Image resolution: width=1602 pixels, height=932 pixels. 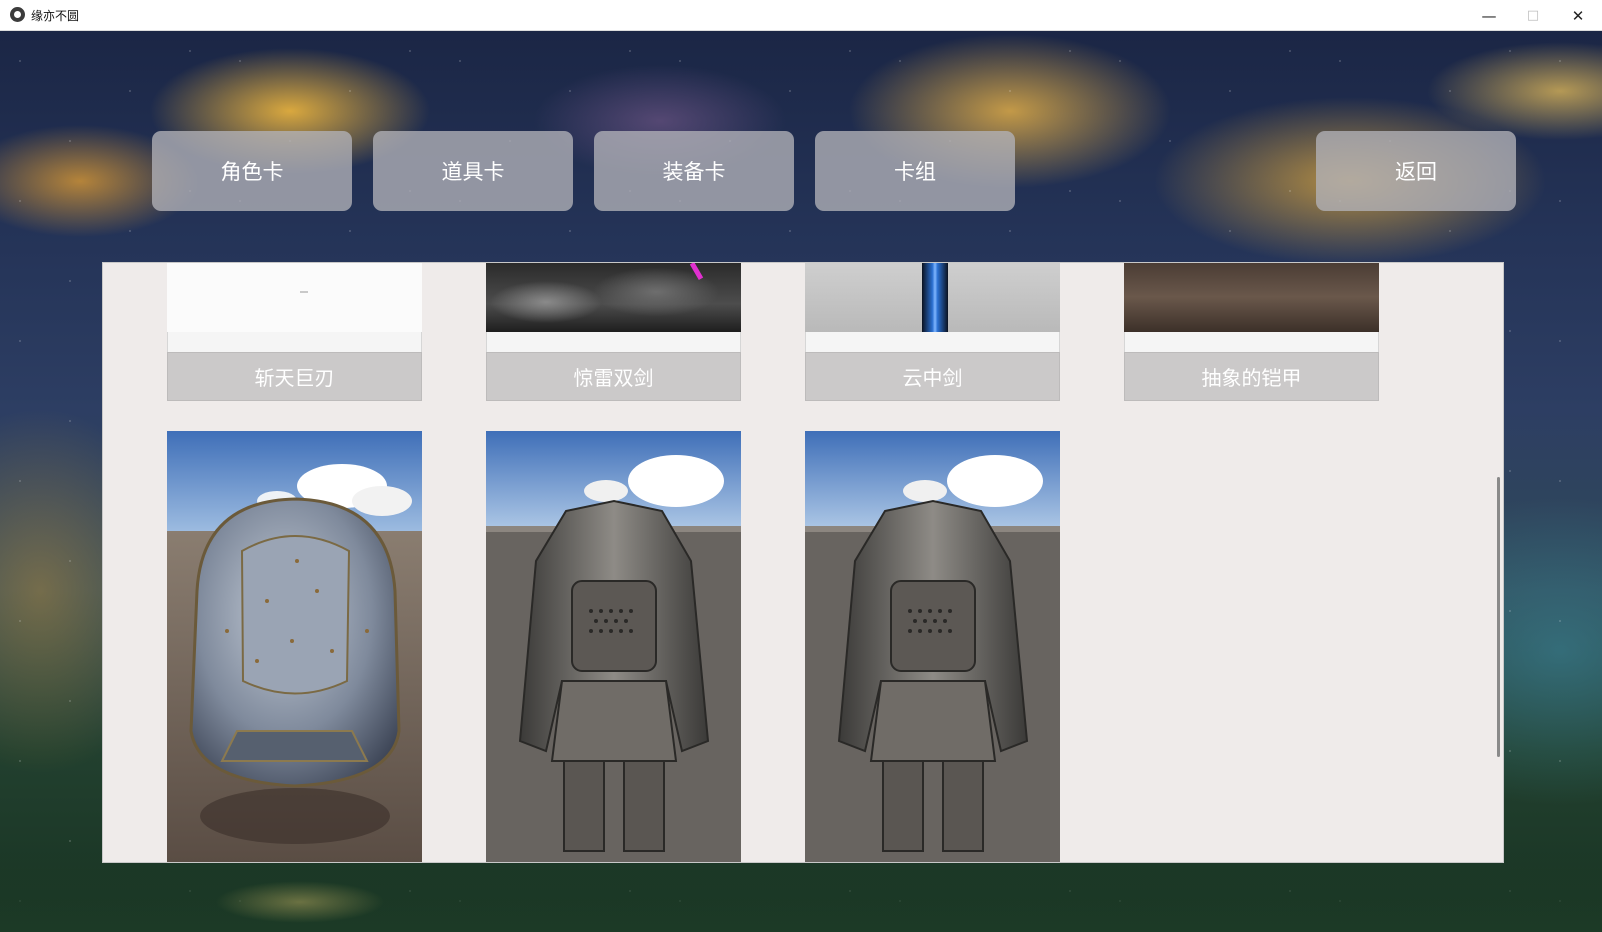 What do you see at coordinates (294, 646) in the screenshot?
I see `card-image-round-armor` at bounding box center [294, 646].